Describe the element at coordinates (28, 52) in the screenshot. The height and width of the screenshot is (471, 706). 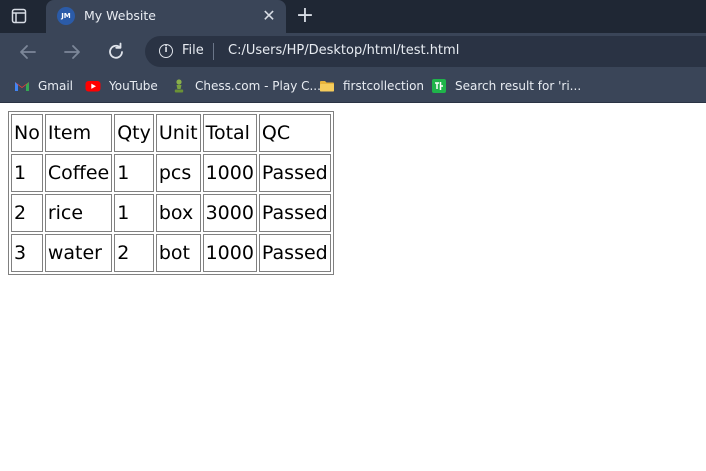
I see `back-arrow-icon` at that location.